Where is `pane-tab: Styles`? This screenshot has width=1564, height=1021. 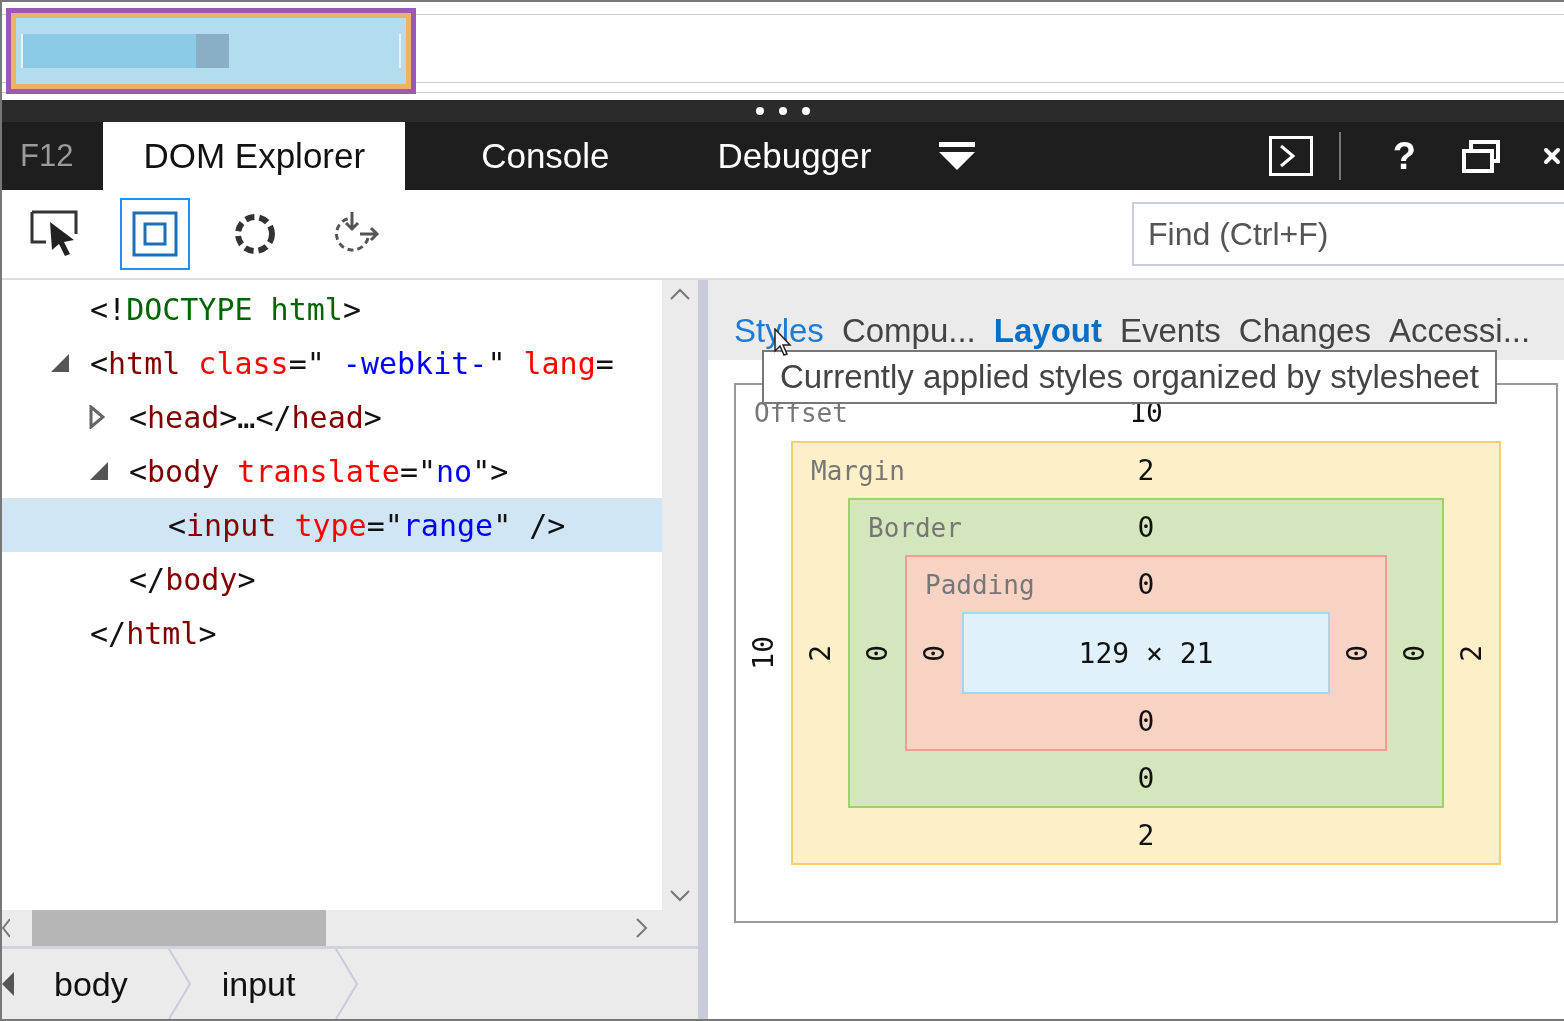 pane-tab: Styles is located at coordinates (779, 331).